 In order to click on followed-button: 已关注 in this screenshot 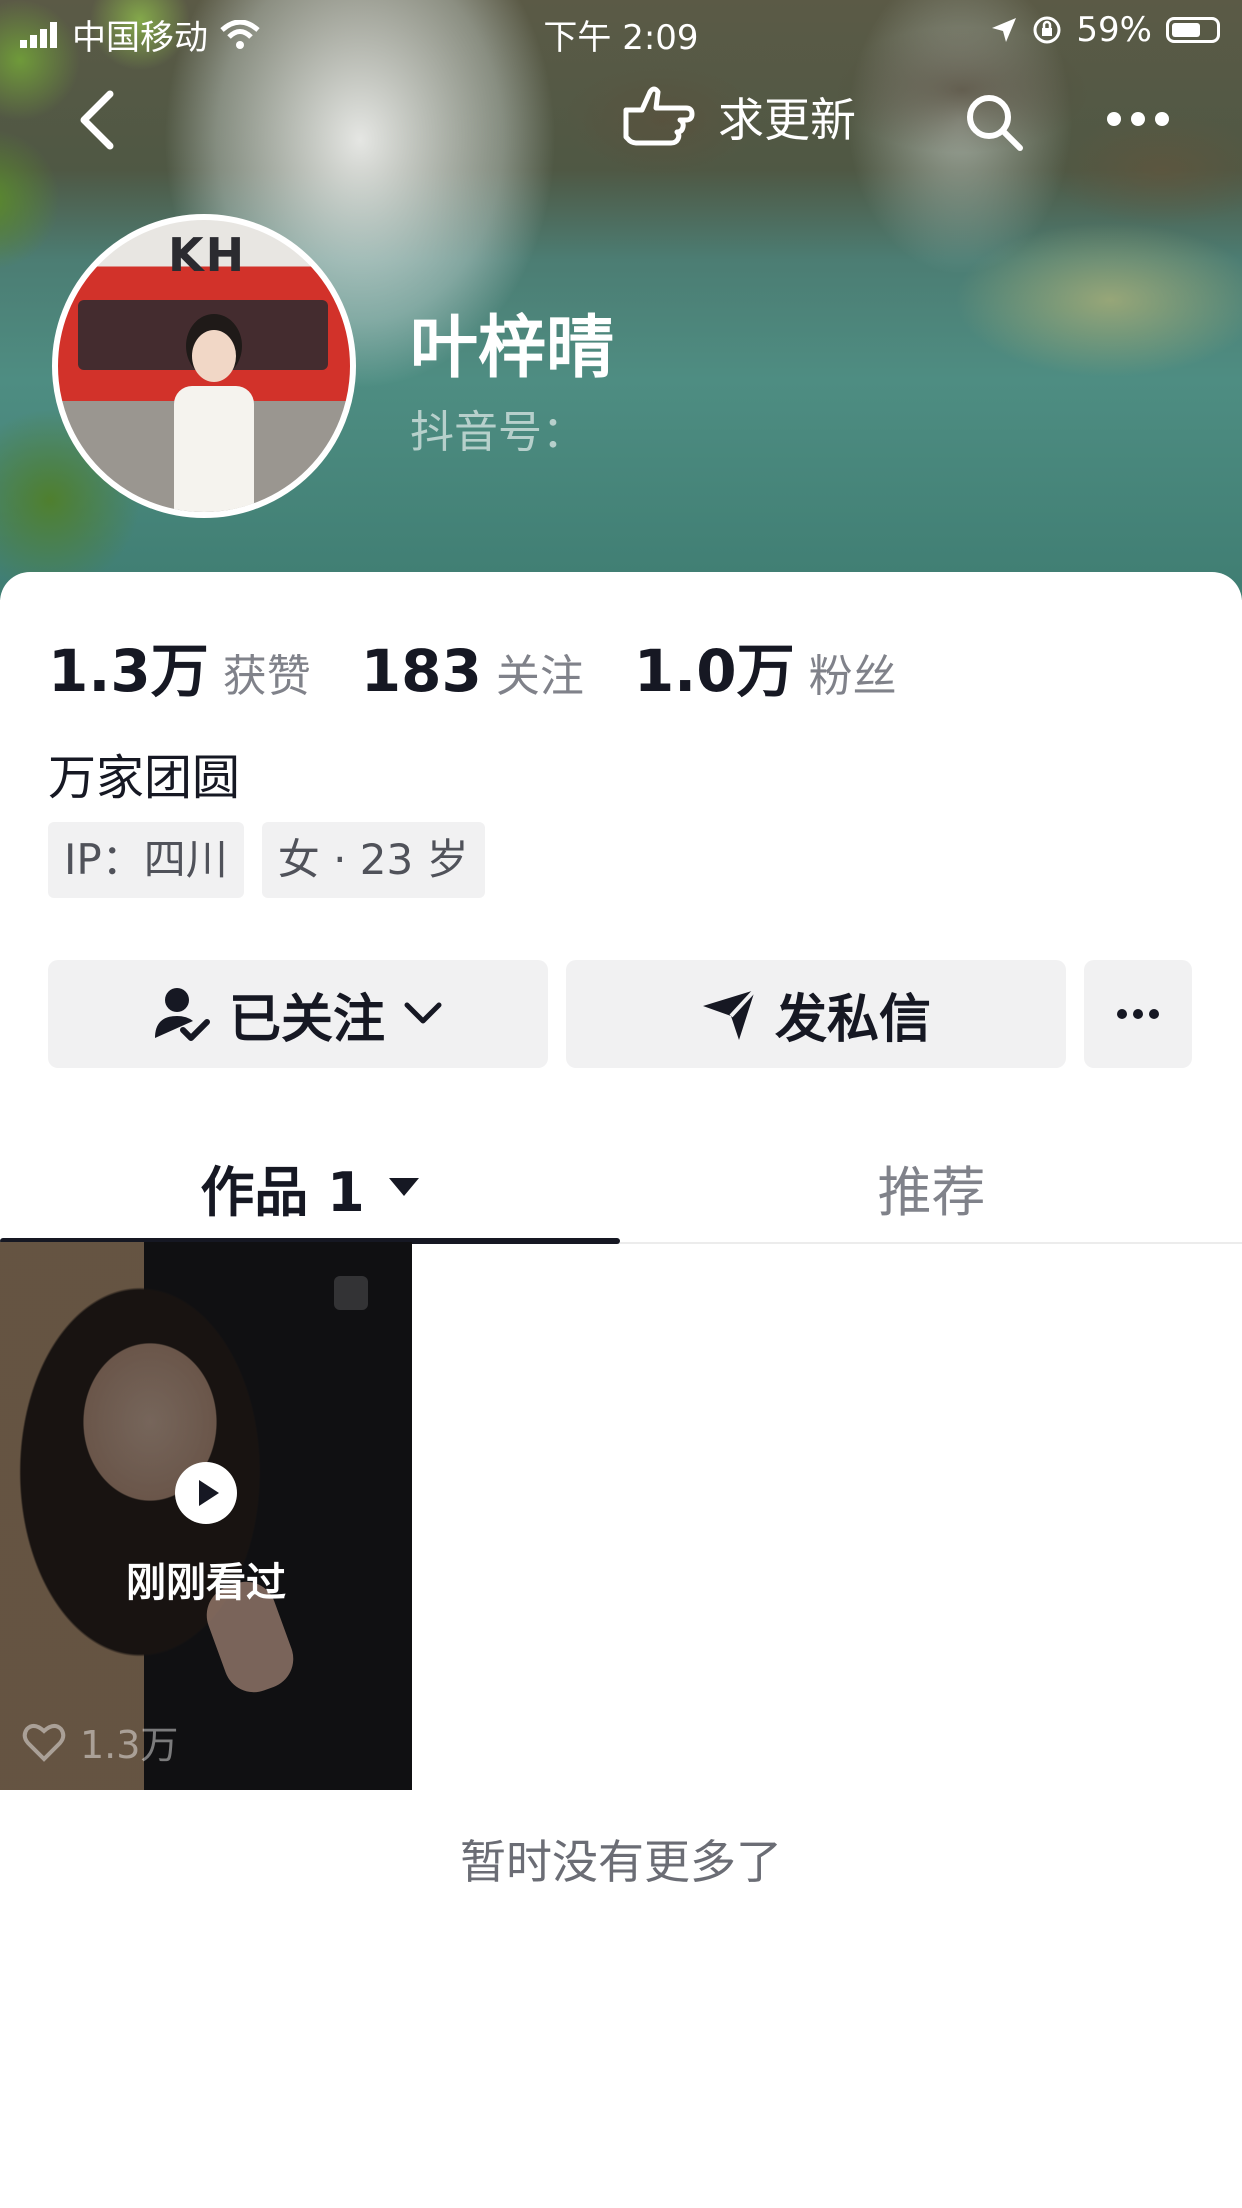, I will do `click(298, 1014)`.